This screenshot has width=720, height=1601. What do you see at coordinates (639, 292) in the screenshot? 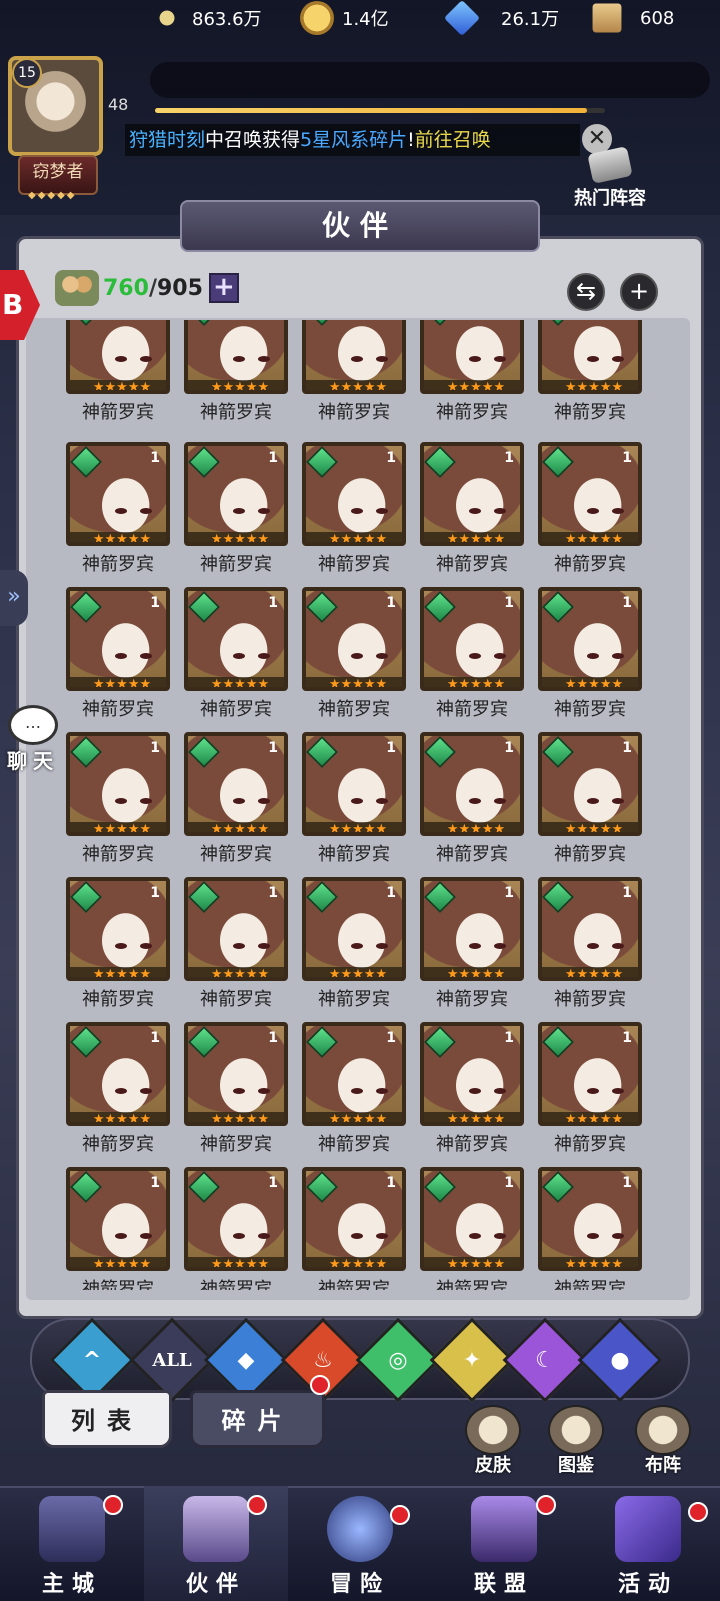
I see `add-button: +` at bounding box center [639, 292].